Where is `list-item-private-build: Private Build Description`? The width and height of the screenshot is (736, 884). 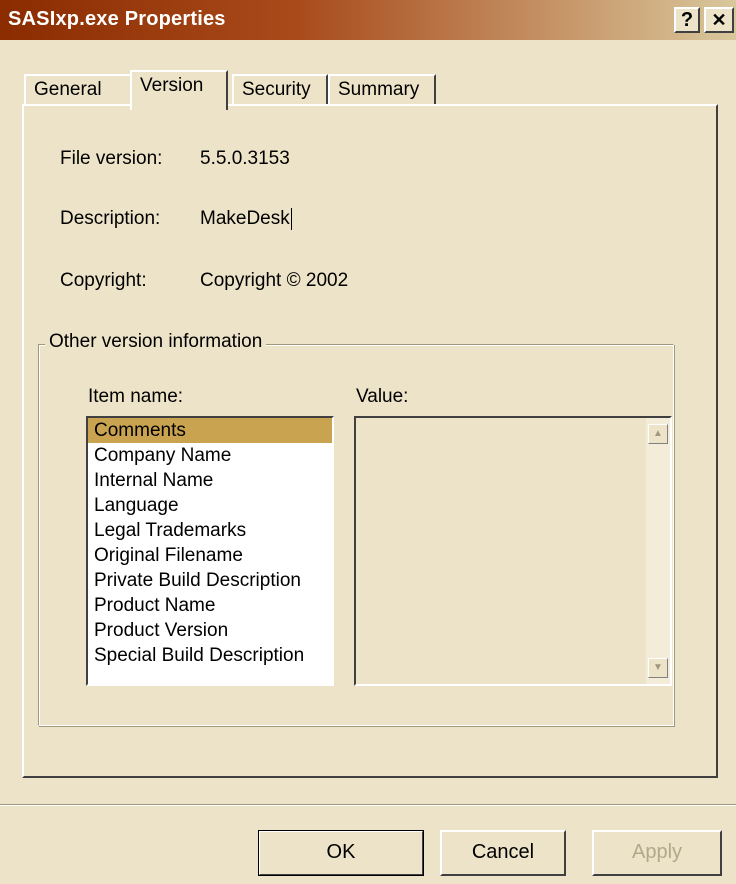 list-item-private-build: Private Build Description is located at coordinates (210, 580).